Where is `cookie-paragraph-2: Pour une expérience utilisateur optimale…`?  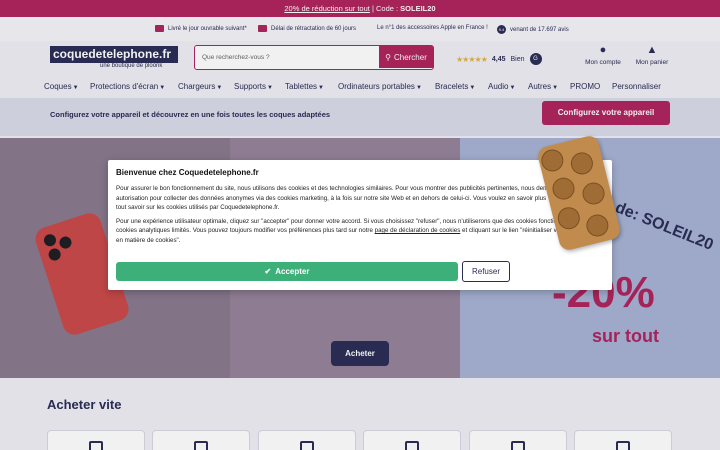 cookie-paragraph-2: Pour une expérience utilisateur optimale… is located at coordinates (360, 231).